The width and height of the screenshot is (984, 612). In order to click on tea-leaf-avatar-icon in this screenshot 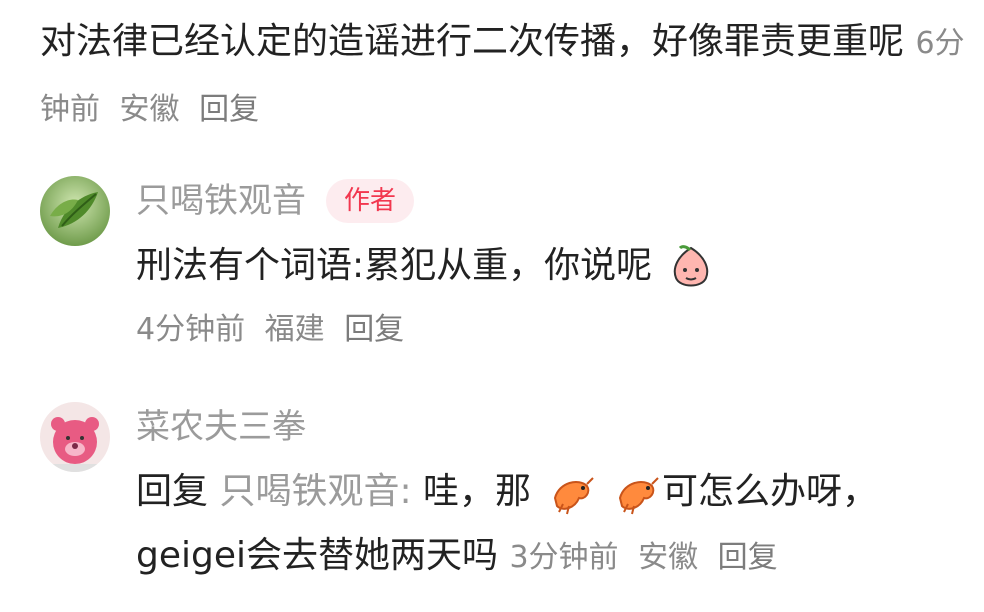, I will do `click(75, 211)`.